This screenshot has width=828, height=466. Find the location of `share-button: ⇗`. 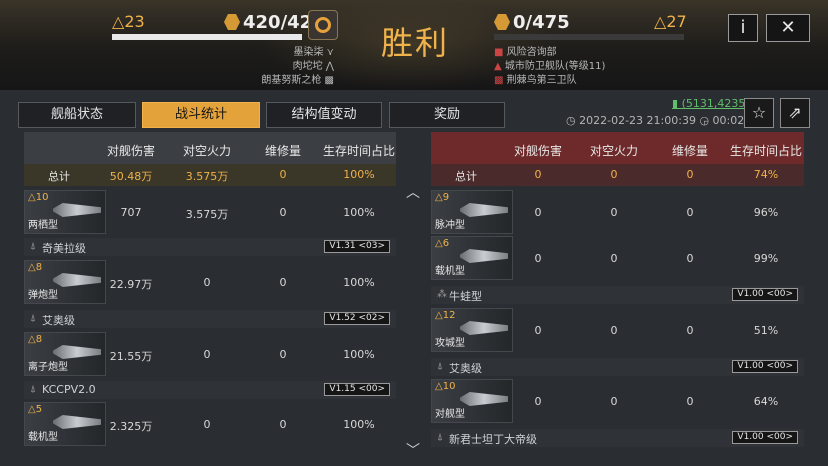

share-button: ⇗ is located at coordinates (795, 113).